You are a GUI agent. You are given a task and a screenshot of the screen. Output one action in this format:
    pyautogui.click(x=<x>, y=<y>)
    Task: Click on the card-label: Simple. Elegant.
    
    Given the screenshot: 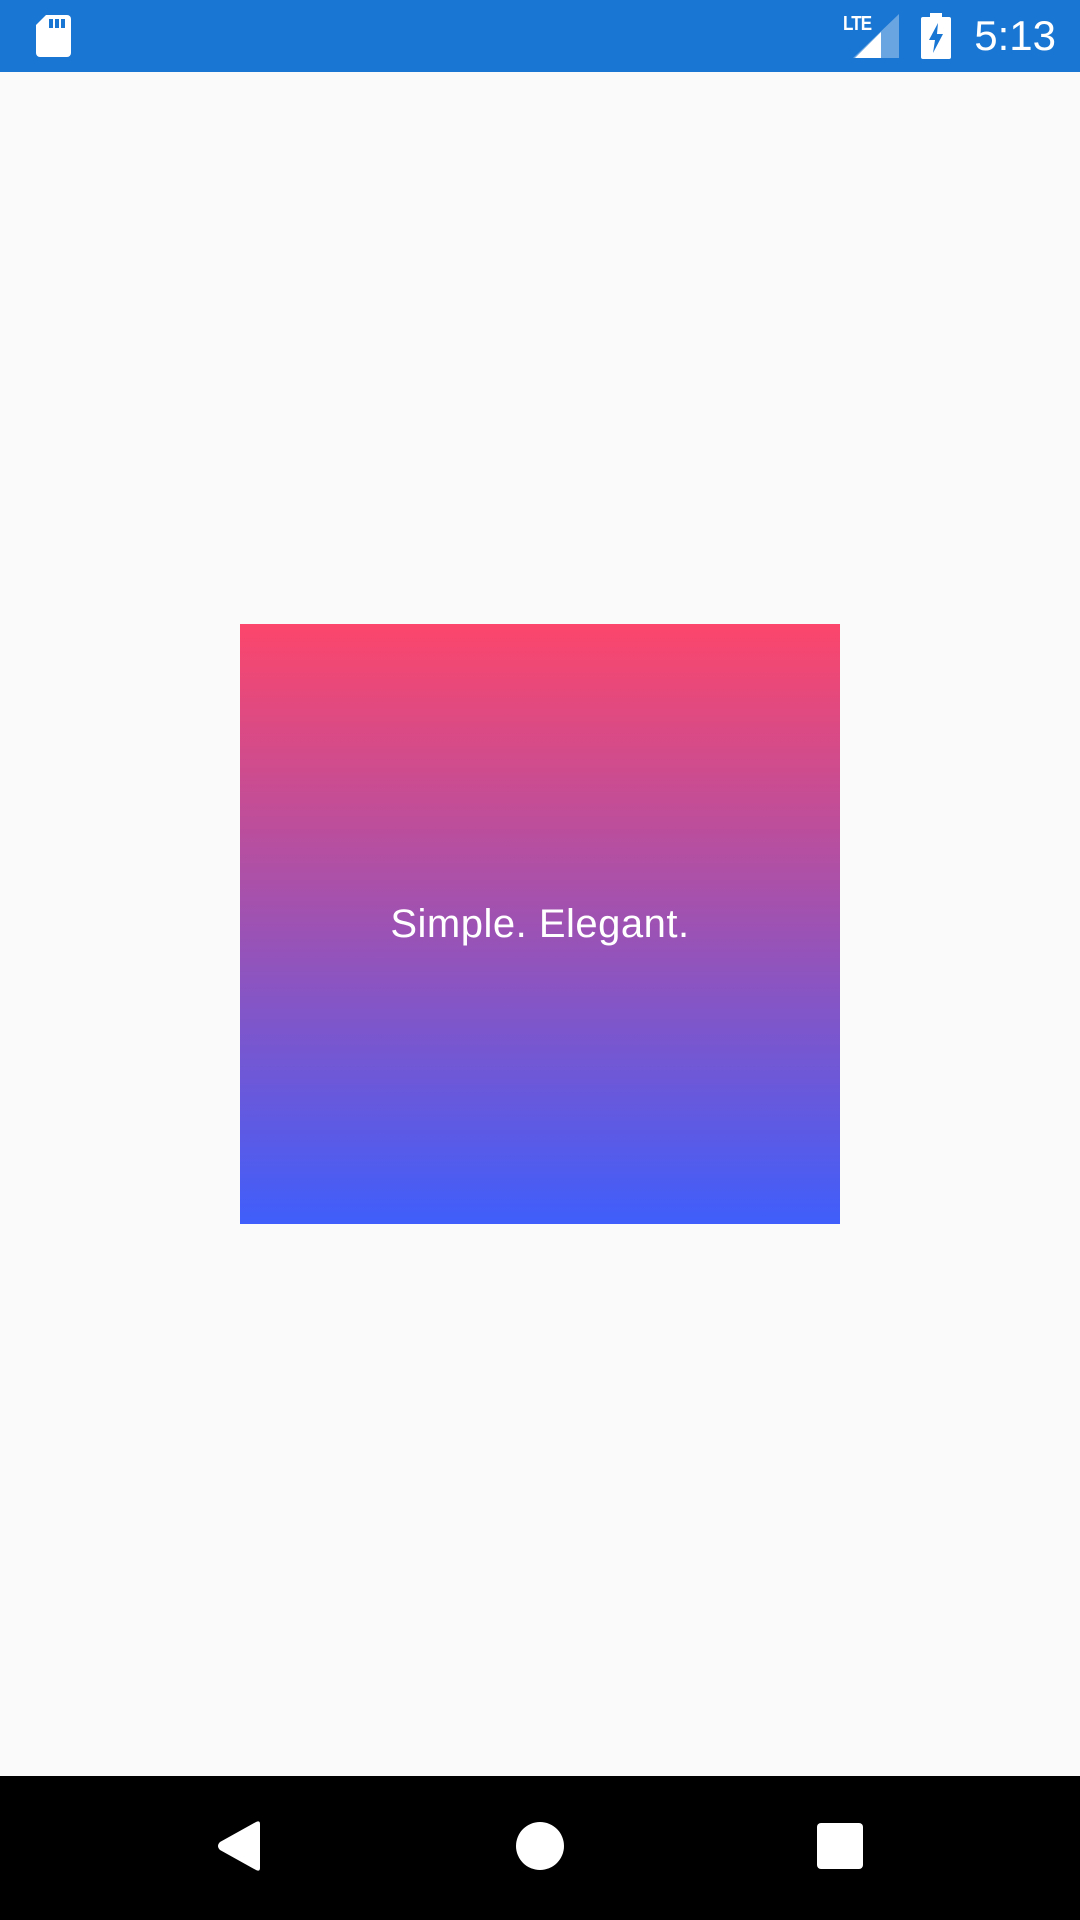 What is the action you would take?
    pyautogui.click(x=540, y=923)
    